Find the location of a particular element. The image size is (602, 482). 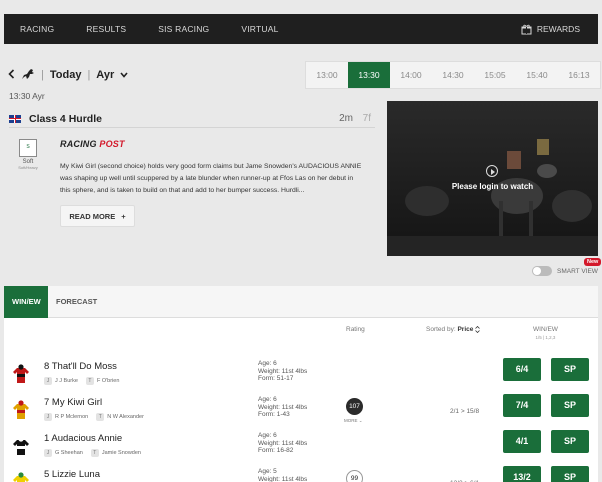

meeting-header: | Today | Ayr is located at coordinates (68, 75).